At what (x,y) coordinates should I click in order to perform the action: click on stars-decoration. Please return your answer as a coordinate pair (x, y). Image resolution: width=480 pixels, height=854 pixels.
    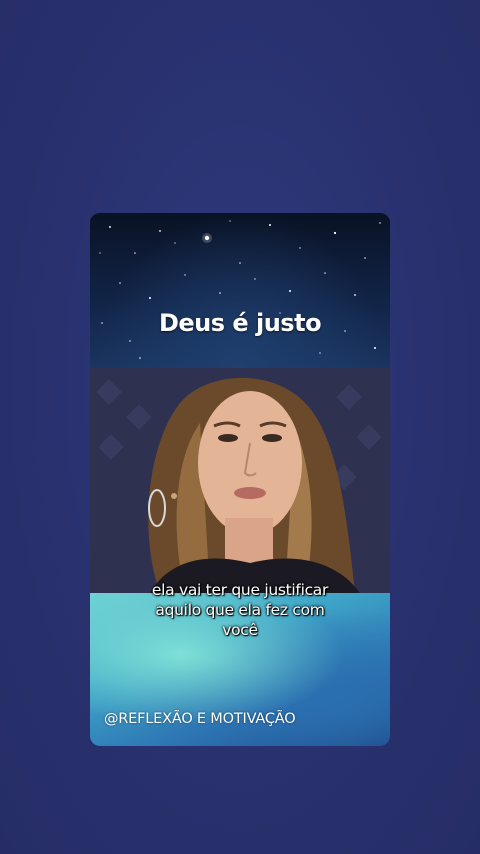
    Looking at the image, I should click on (240, 289).